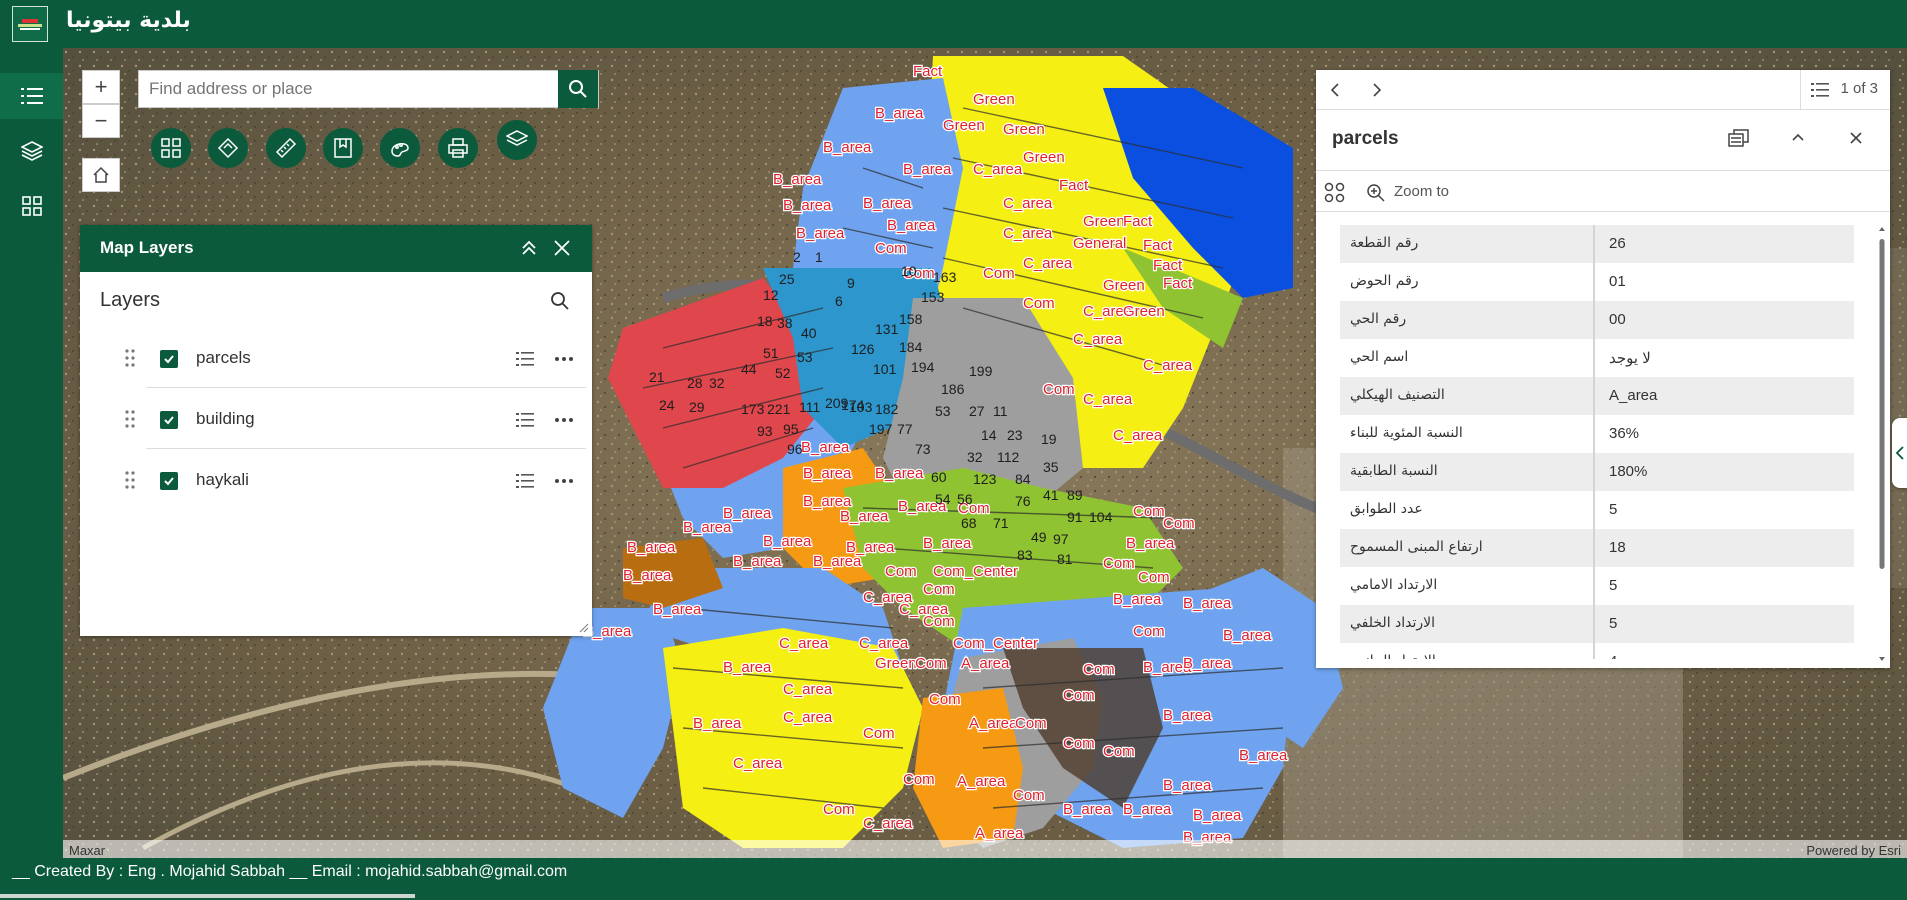 The image size is (1907, 900). Describe the element at coordinates (31, 206) in the screenshot. I see `widgets-button` at that location.